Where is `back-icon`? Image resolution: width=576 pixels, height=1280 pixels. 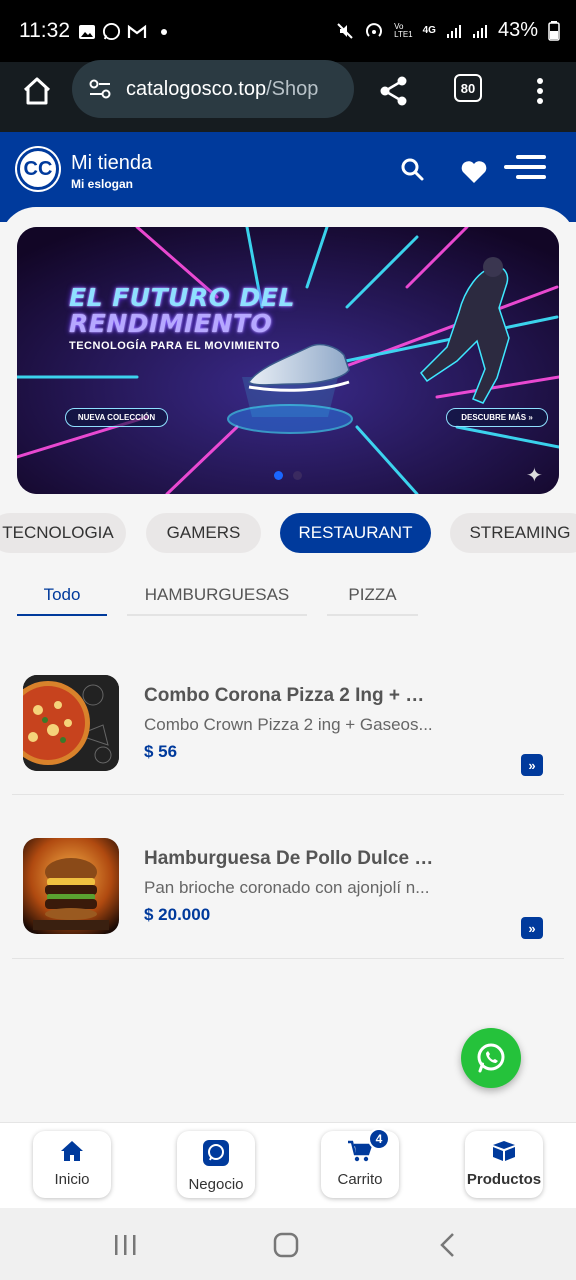
back-icon is located at coordinates (448, 1245).